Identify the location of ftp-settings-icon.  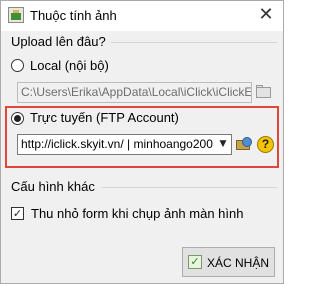
(245, 145).